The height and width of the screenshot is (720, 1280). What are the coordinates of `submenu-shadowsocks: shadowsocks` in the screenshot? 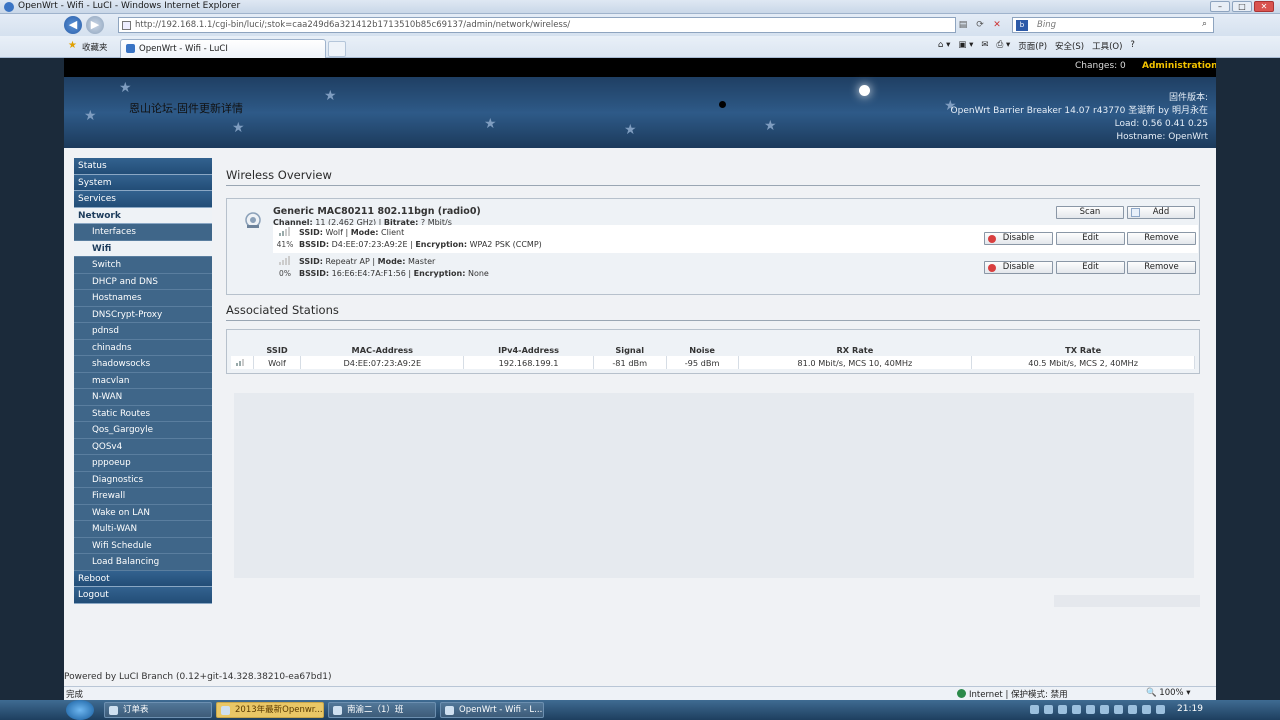 It's located at (143, 364).